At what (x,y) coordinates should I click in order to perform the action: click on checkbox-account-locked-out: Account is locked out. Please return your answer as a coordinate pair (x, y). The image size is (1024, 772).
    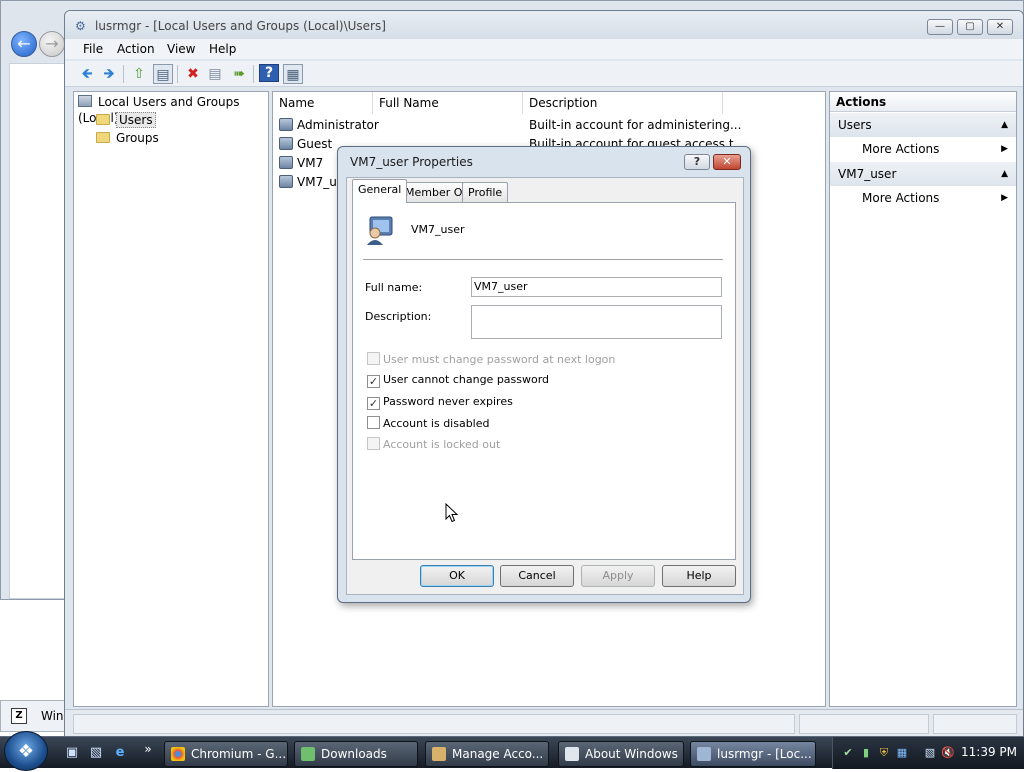
    Looking at the image, I should click on (433, 444).